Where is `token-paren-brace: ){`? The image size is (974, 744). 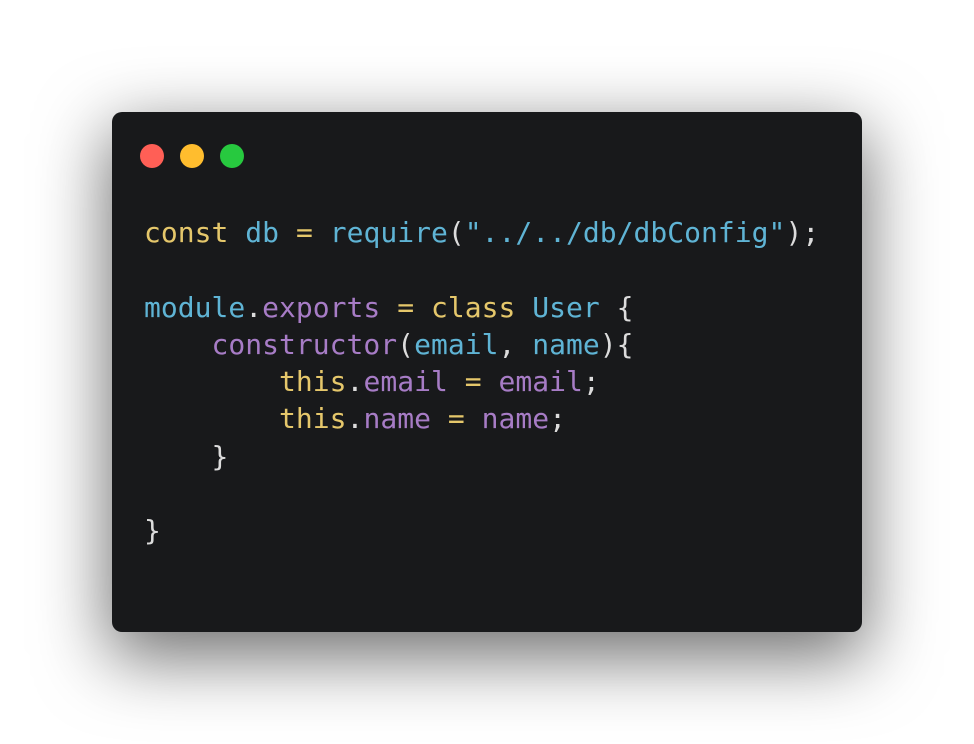
token-paren-brace: ){ is located at coordinates (616, 344).